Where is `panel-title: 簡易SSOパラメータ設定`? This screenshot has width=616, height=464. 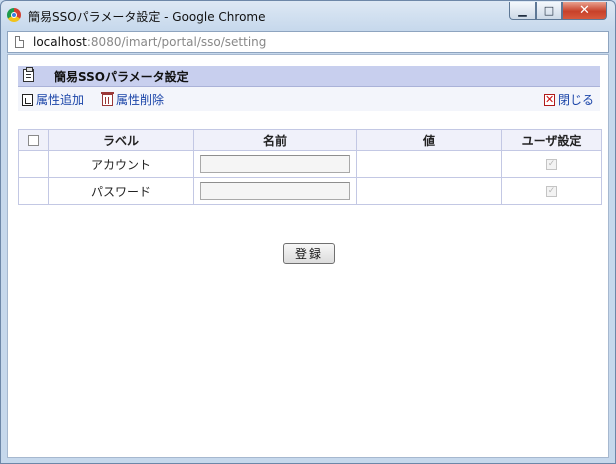
panel-title: 簡易SSOパラメータ設定 is located at coordinates (121, 77).